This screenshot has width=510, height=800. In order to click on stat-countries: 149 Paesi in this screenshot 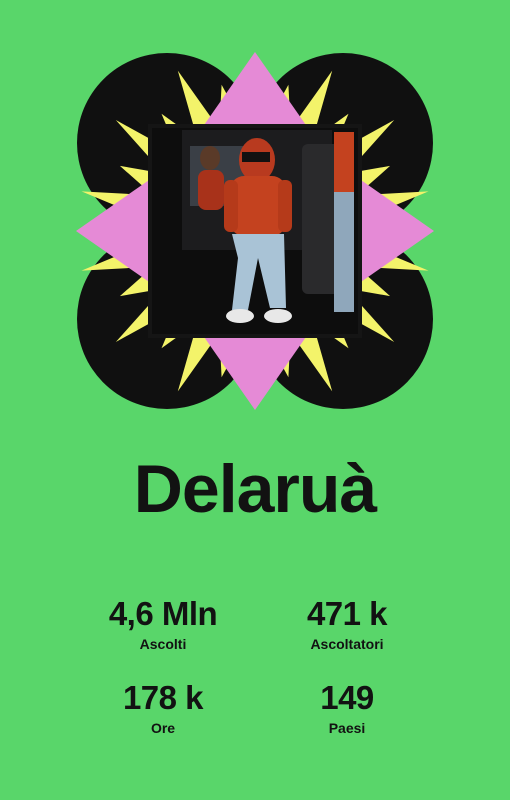, I will do `click(347, 708)`.